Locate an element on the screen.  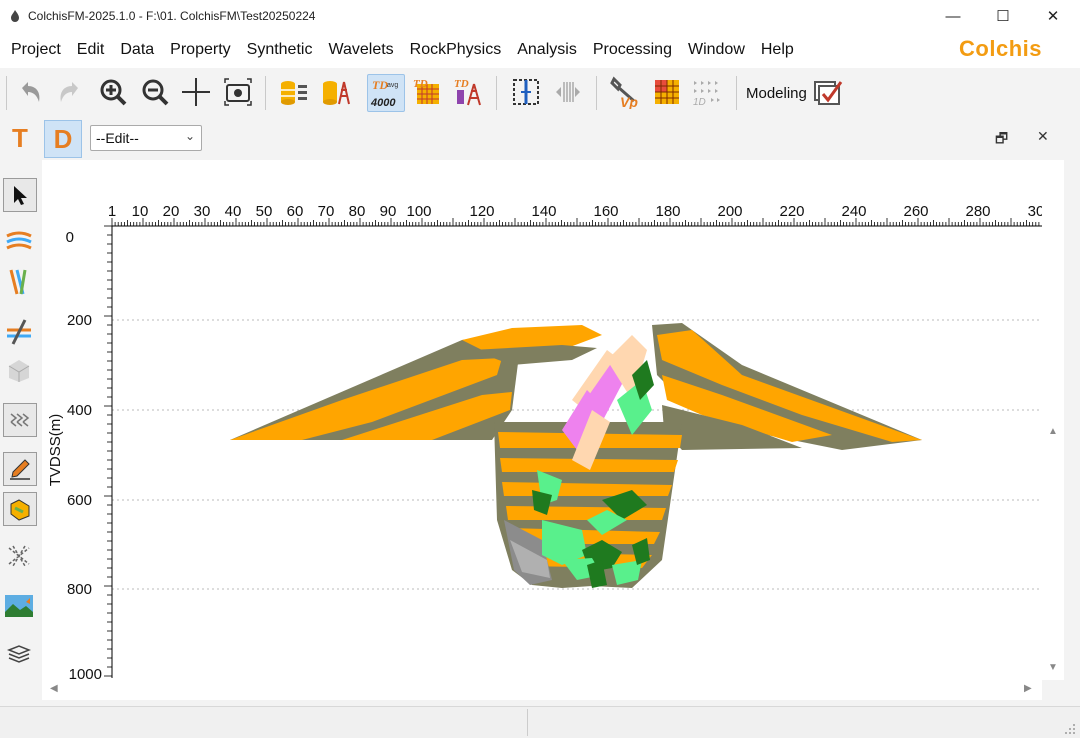
block-tool-button is located at coordinates (19, 370).